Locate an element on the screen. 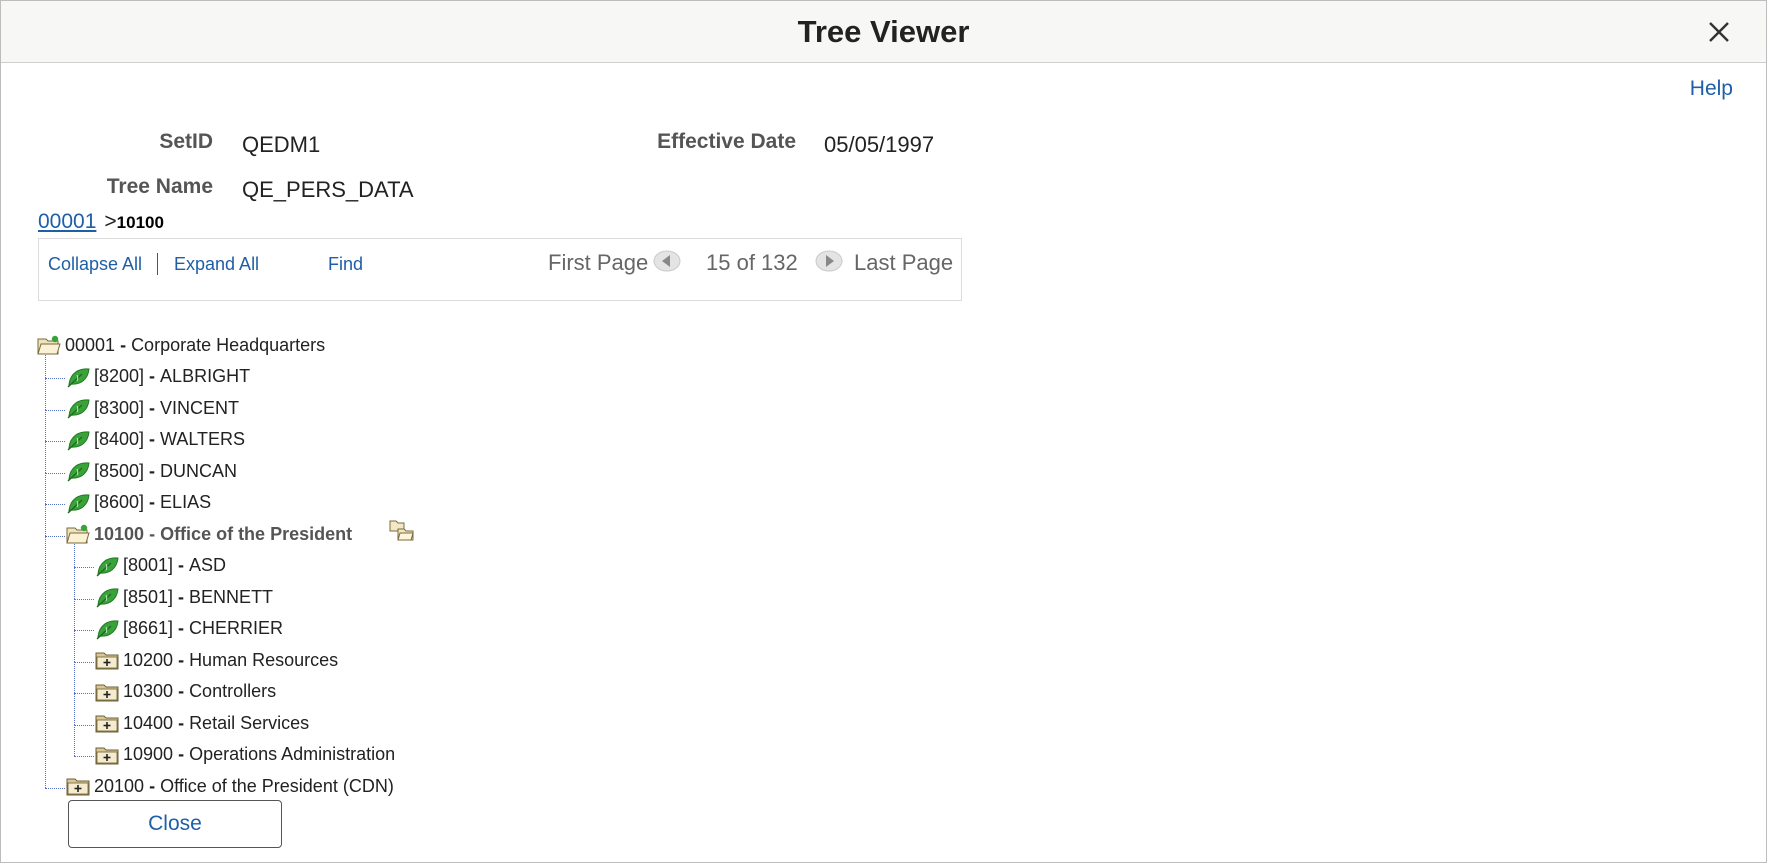 Image resolution: width=1767 pixels, height=863 pixels. tree-node-description: DUNCAN is located at coordinates (199, 470).